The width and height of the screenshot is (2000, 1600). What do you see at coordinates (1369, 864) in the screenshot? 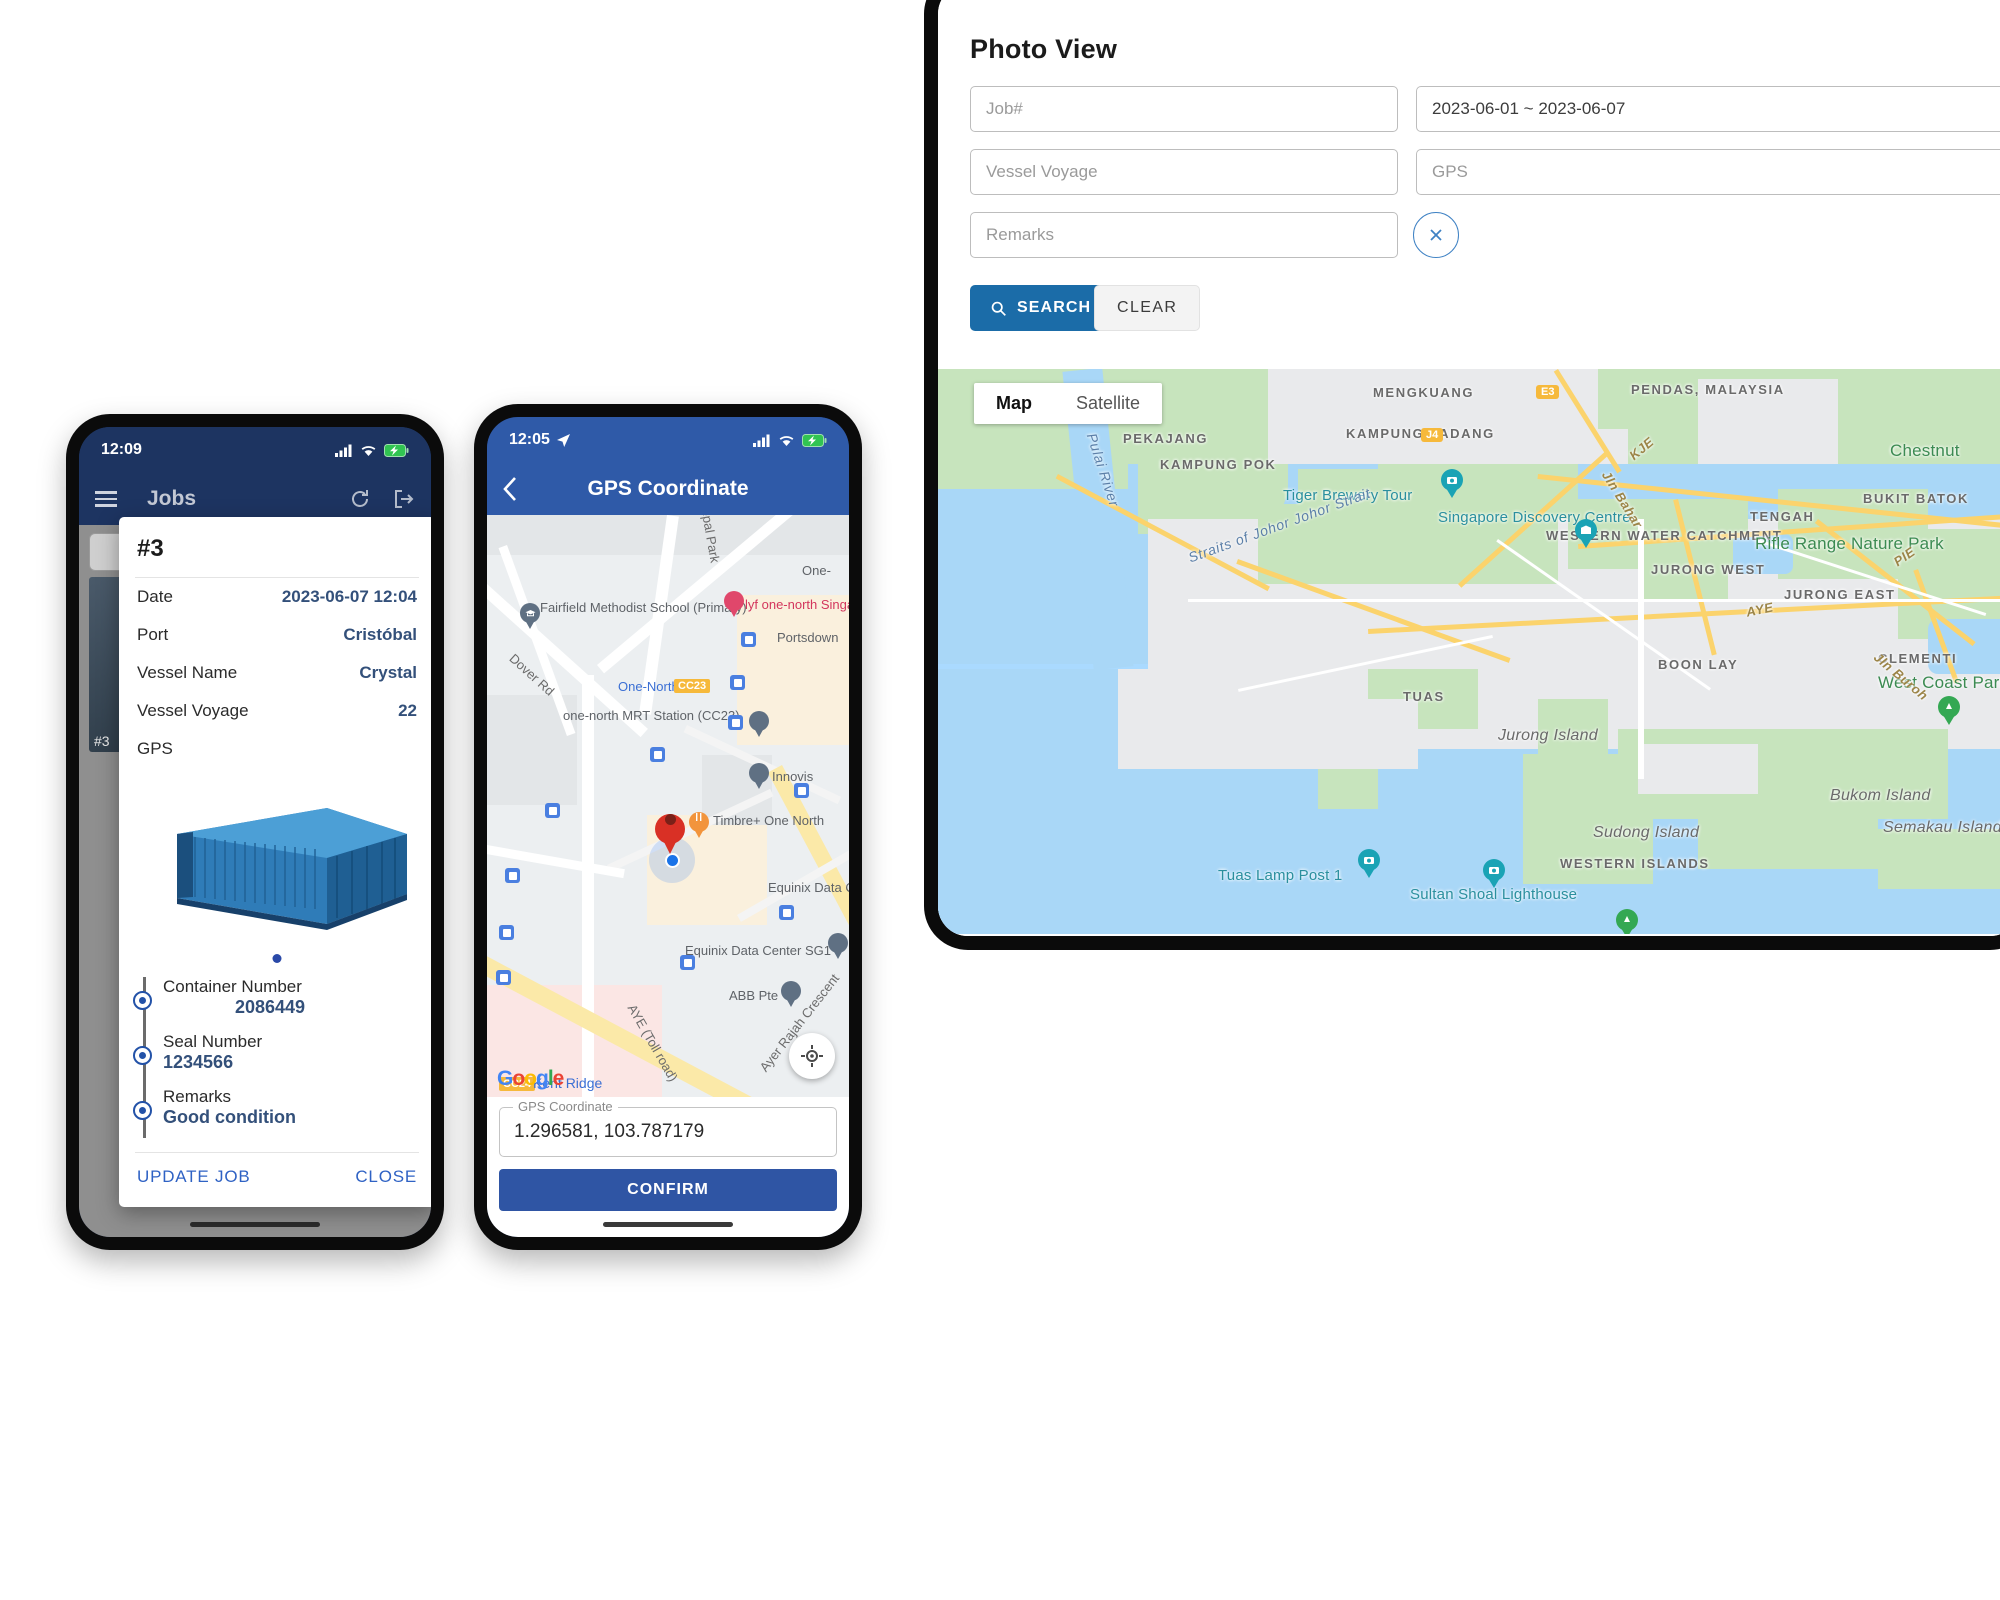
I see `camera-pin-icon-tuas` at bounding box center [1369, 864].